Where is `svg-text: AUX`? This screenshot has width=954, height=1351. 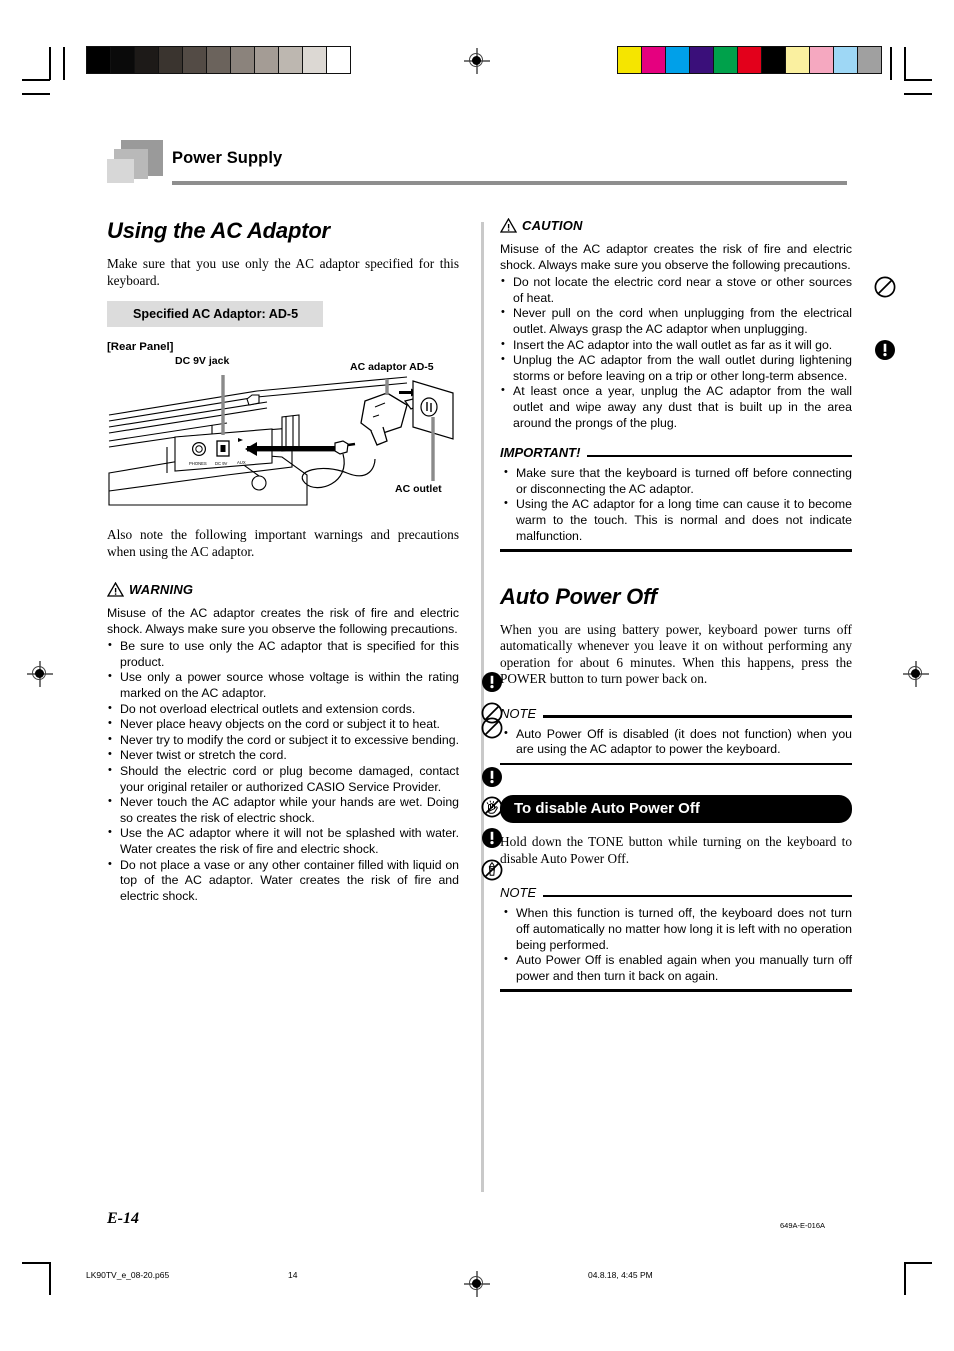
svg-text: AUX is located at coordinates (241, 462).